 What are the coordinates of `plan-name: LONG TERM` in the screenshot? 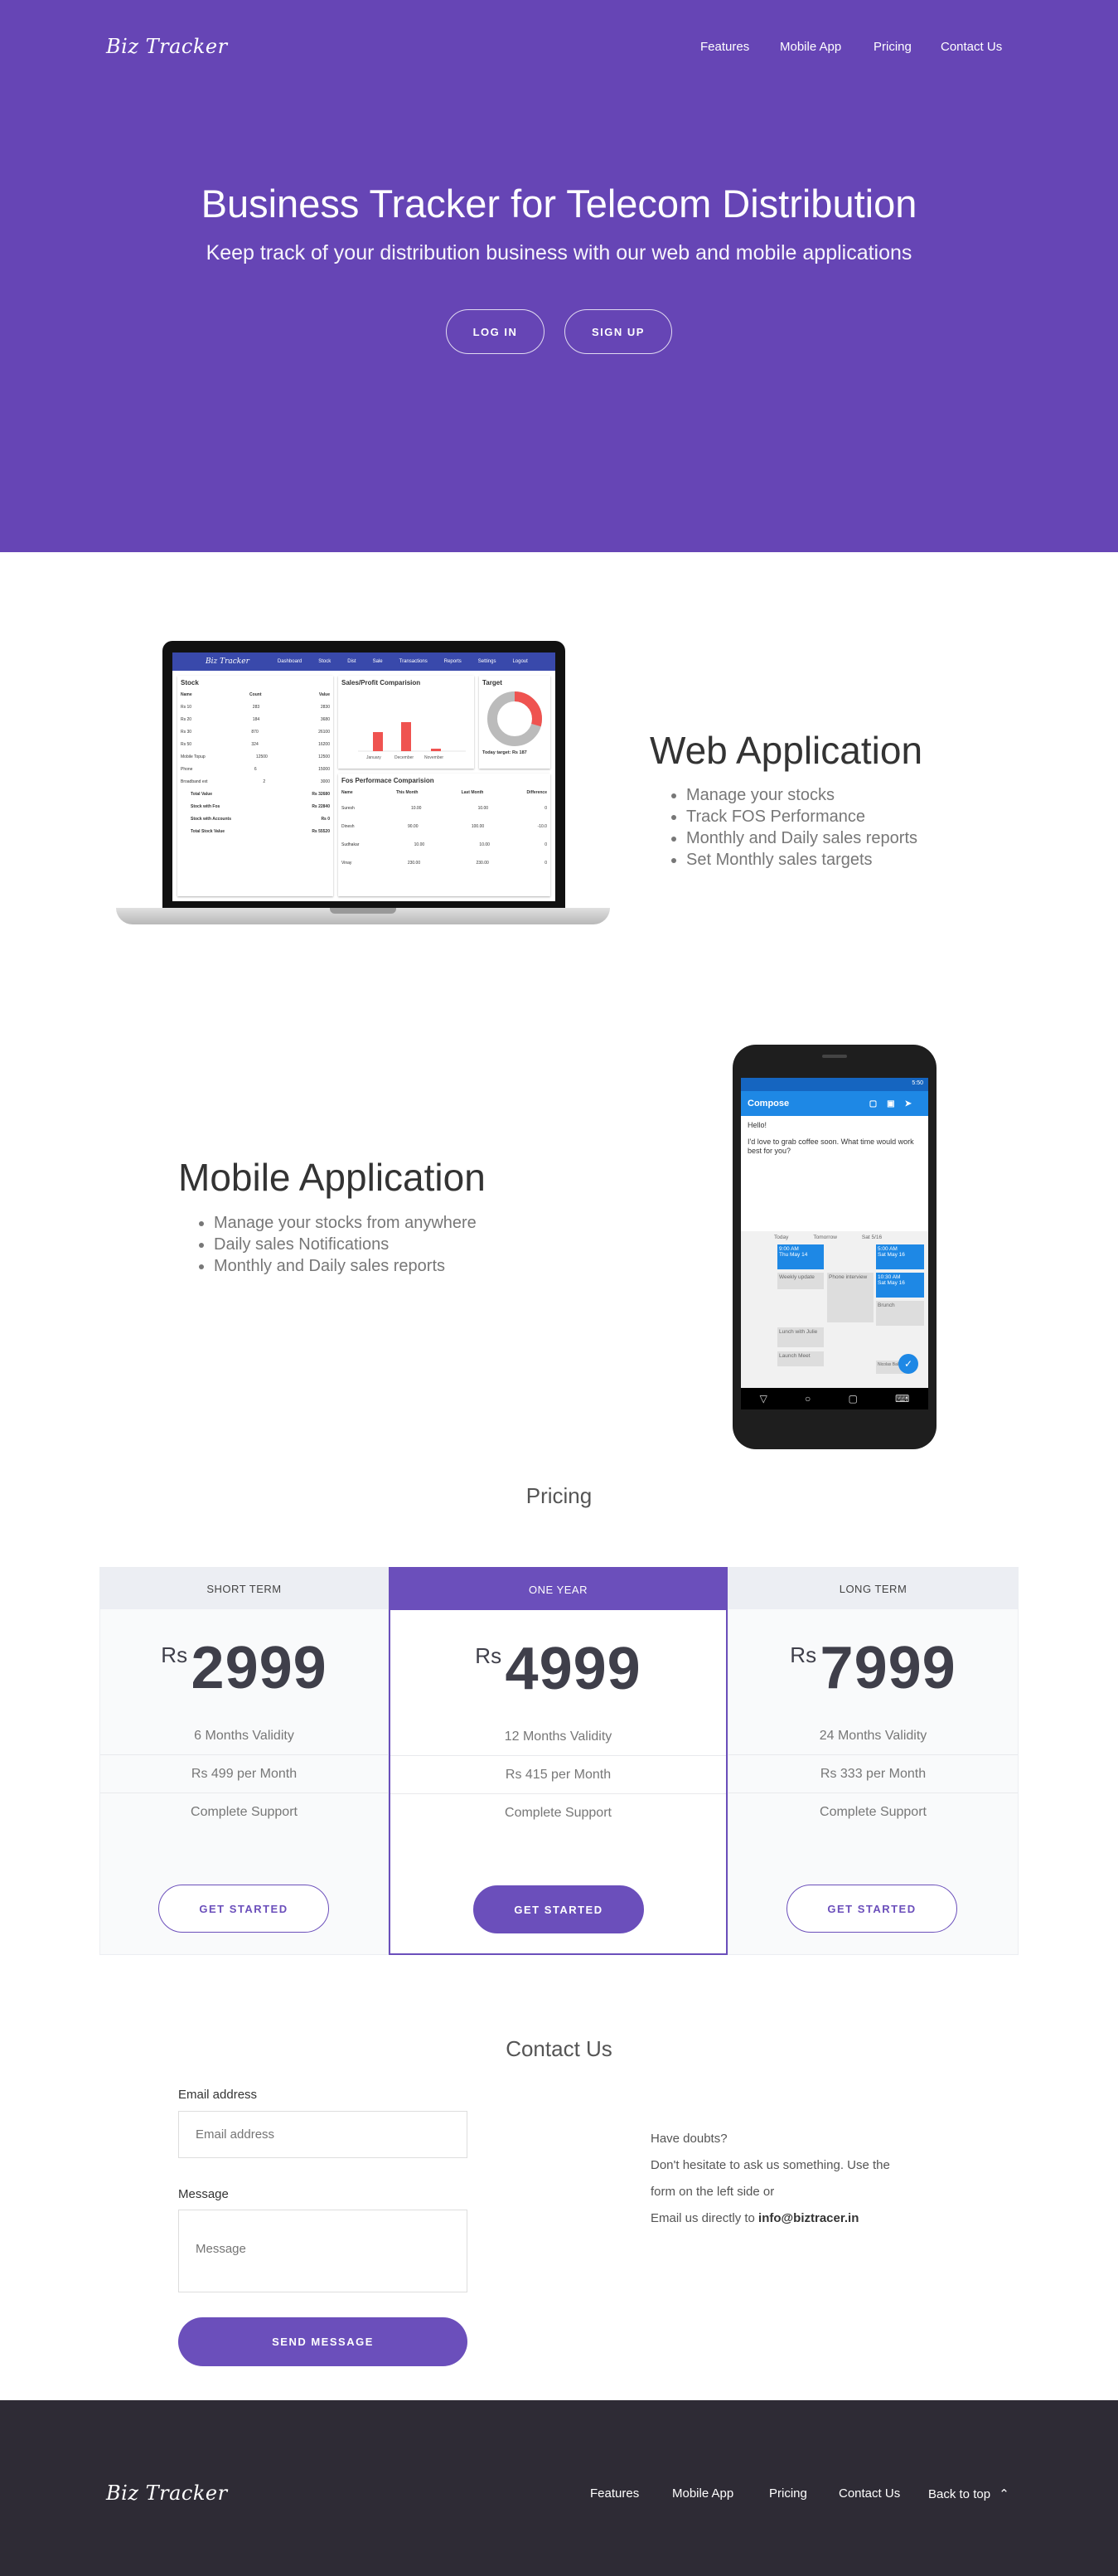 It's located at (873, 1588).